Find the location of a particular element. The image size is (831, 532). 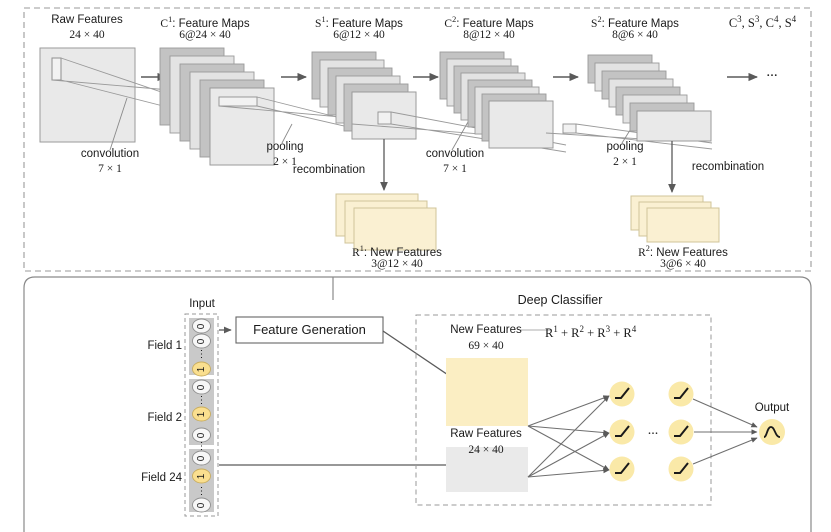

field-label-1: Field 1 is located at coordinates (164, 346).